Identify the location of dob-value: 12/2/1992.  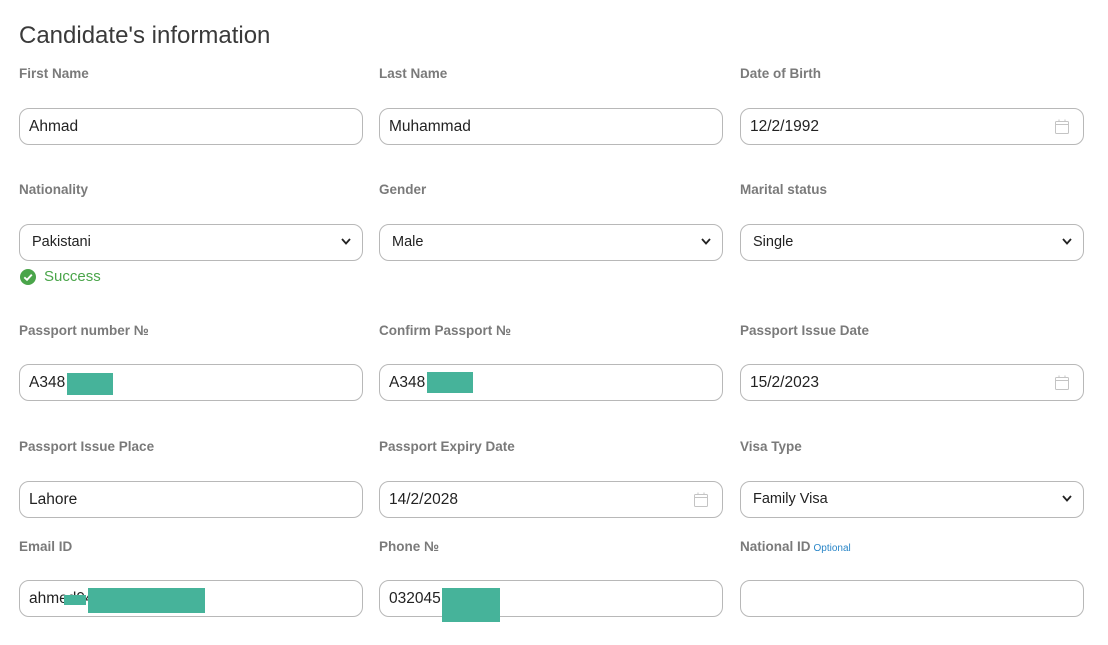
(784, 126).